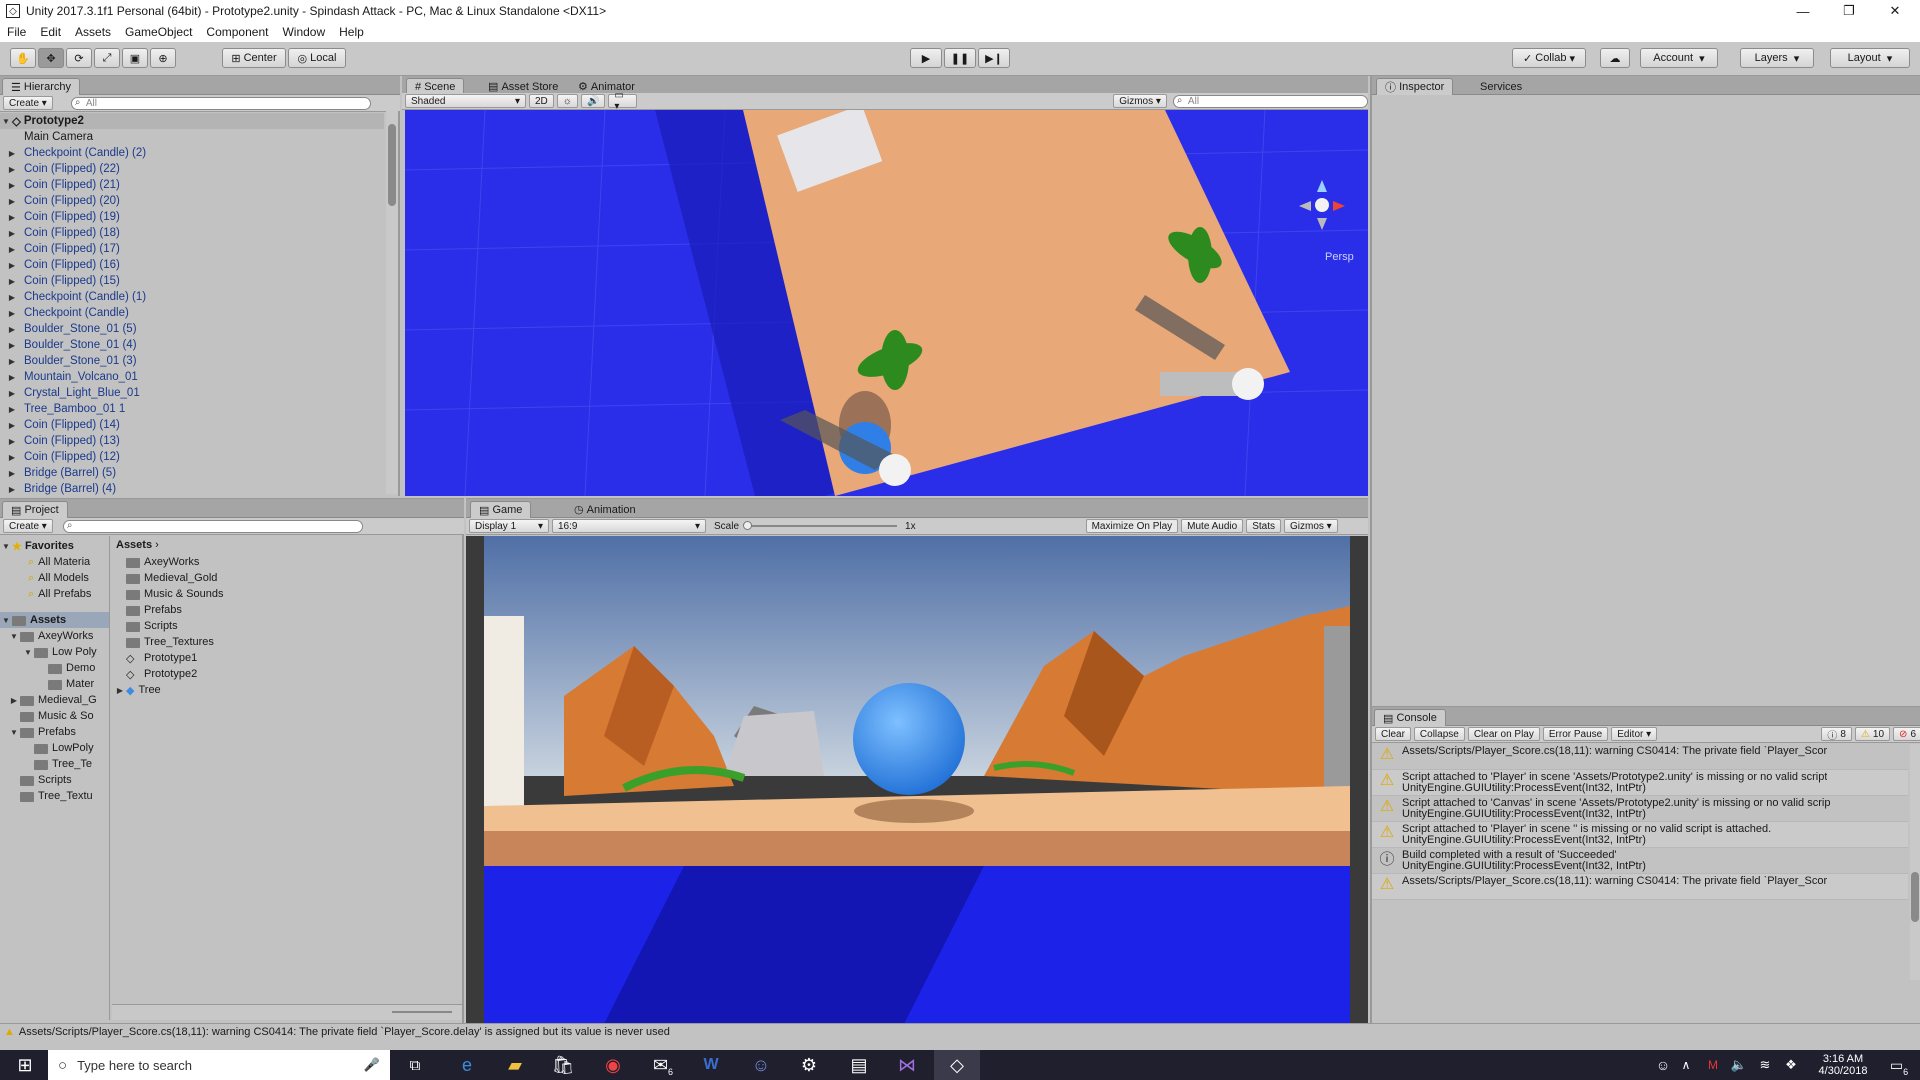 This screenshot has height=1080, width=1920. Describe the element at coordinates (1634, 734) in the screenshot. I see `console-editor-button: Editor ▾` at that location.